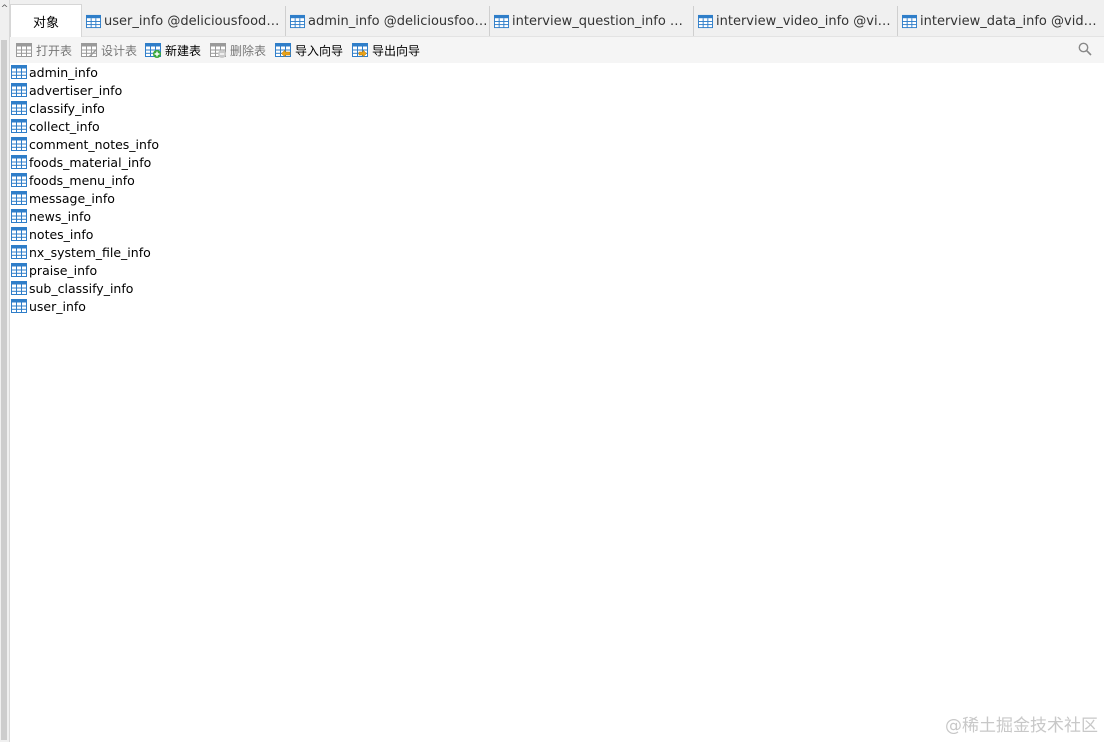  Describe the element at coordinates (211, 198) in the screenshot. I see `list-item: message_info` at that location.